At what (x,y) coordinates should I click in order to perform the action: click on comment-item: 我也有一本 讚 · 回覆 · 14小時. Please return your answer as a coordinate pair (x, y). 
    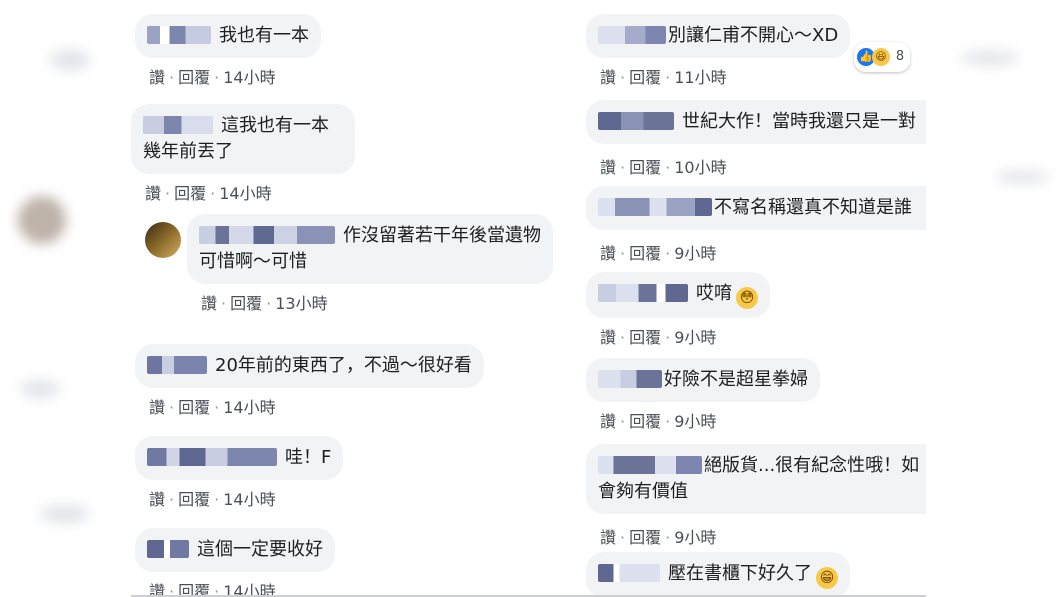
    Looking at the image, I should click on (228, 51).